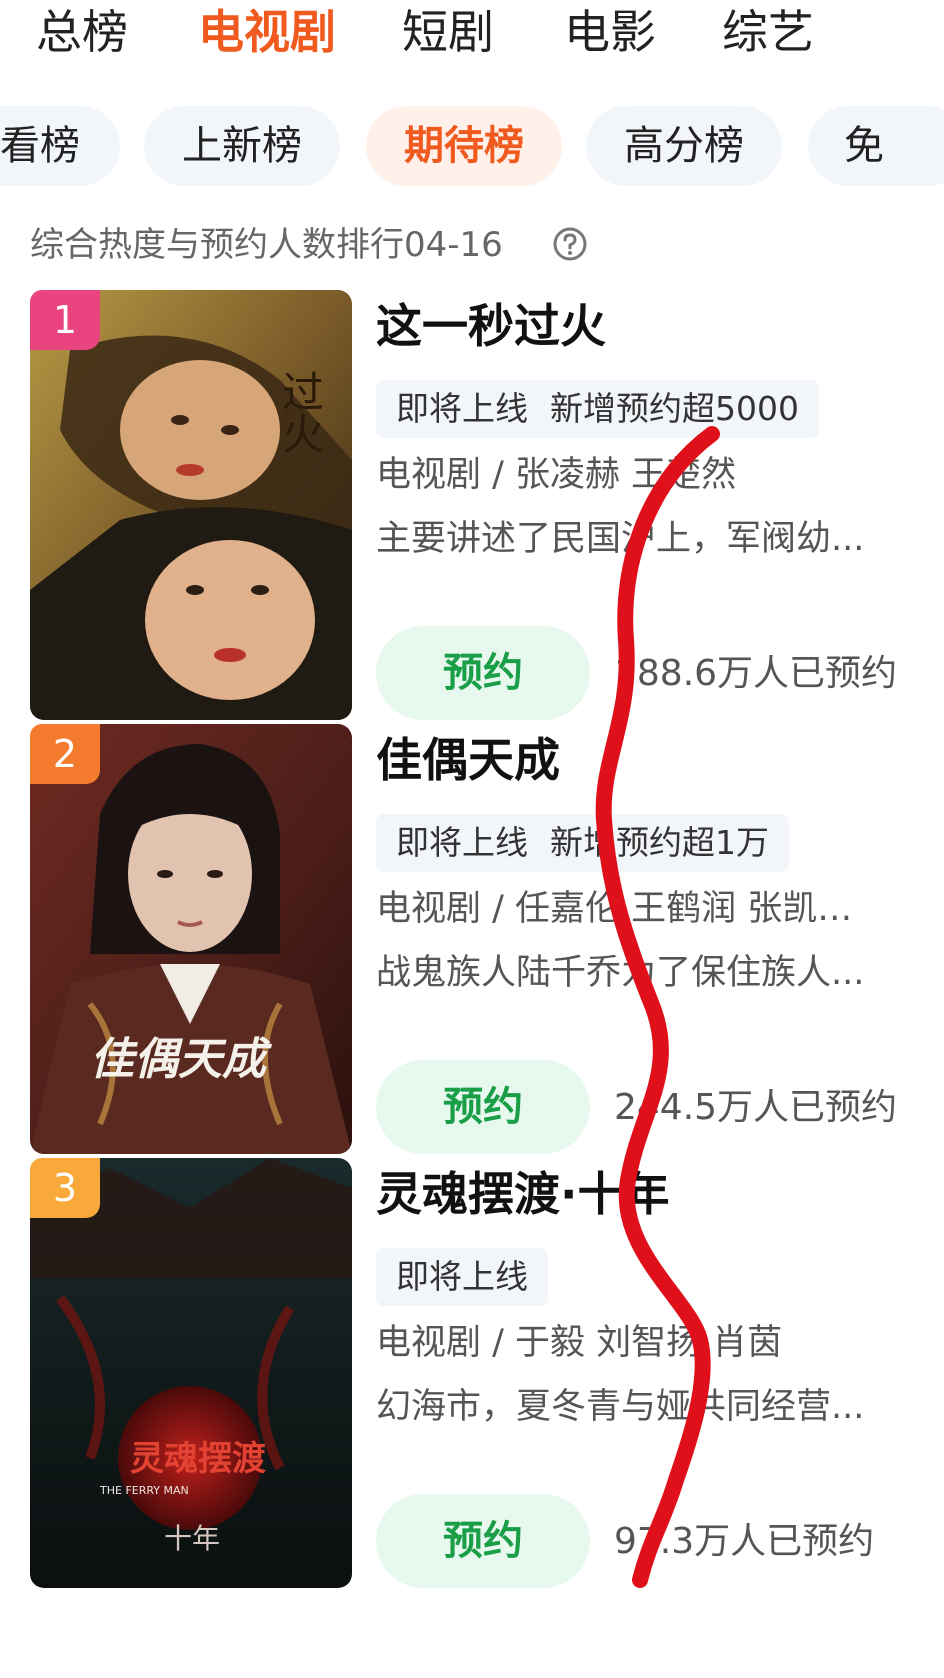  Describe the element at coordinates (744, 1541) in the screenshot. I see `reservation-count: 97.3万人已预约` at that location.